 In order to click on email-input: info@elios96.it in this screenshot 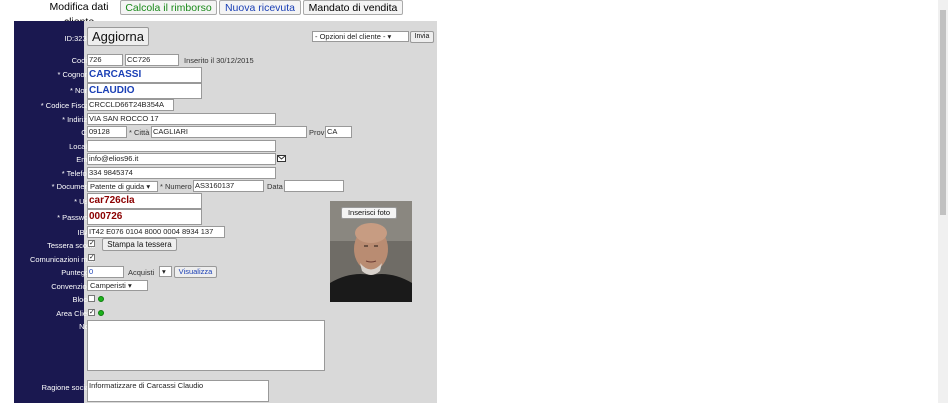, I will do `click(181, 159)`.